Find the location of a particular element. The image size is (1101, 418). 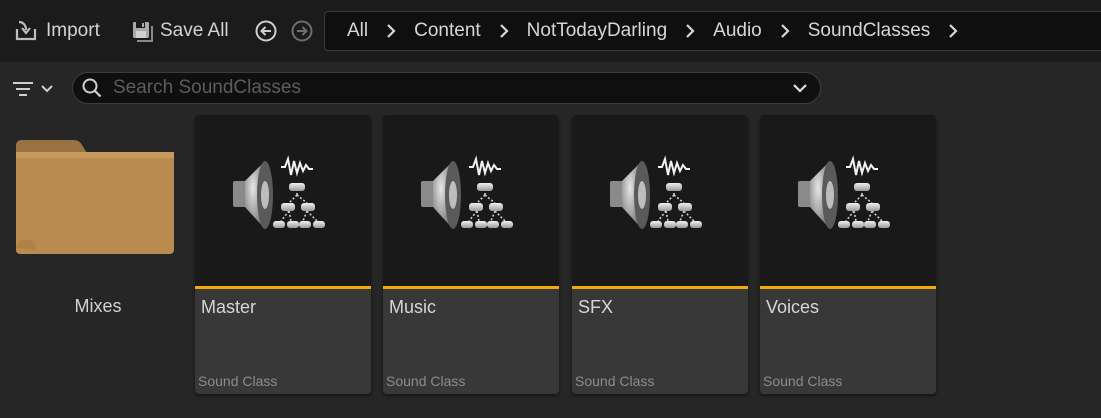

filter-icon is located at coordinates (23, 89).